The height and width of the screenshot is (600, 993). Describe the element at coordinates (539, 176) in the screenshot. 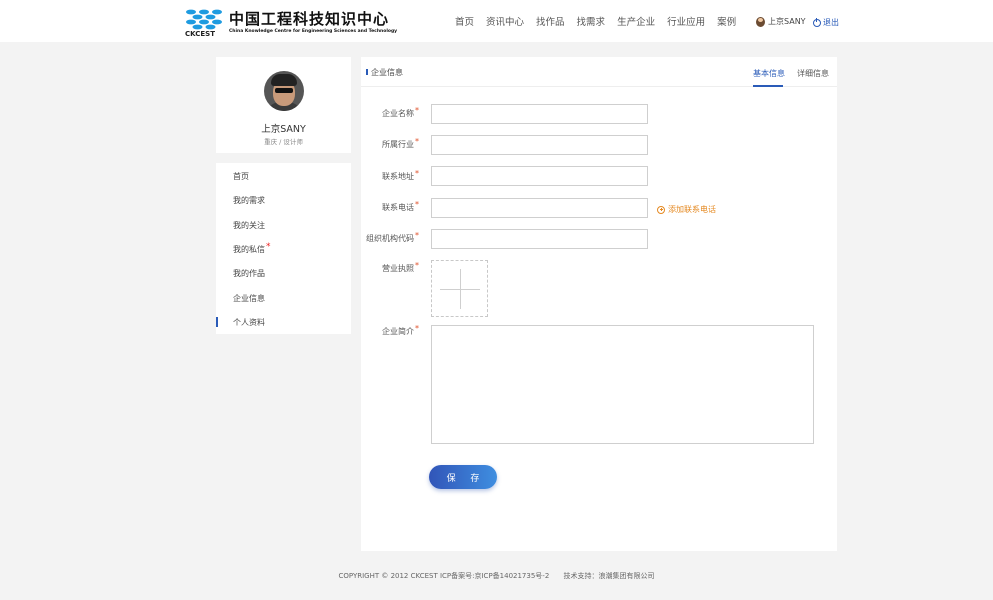

I see `address-input` at that location.